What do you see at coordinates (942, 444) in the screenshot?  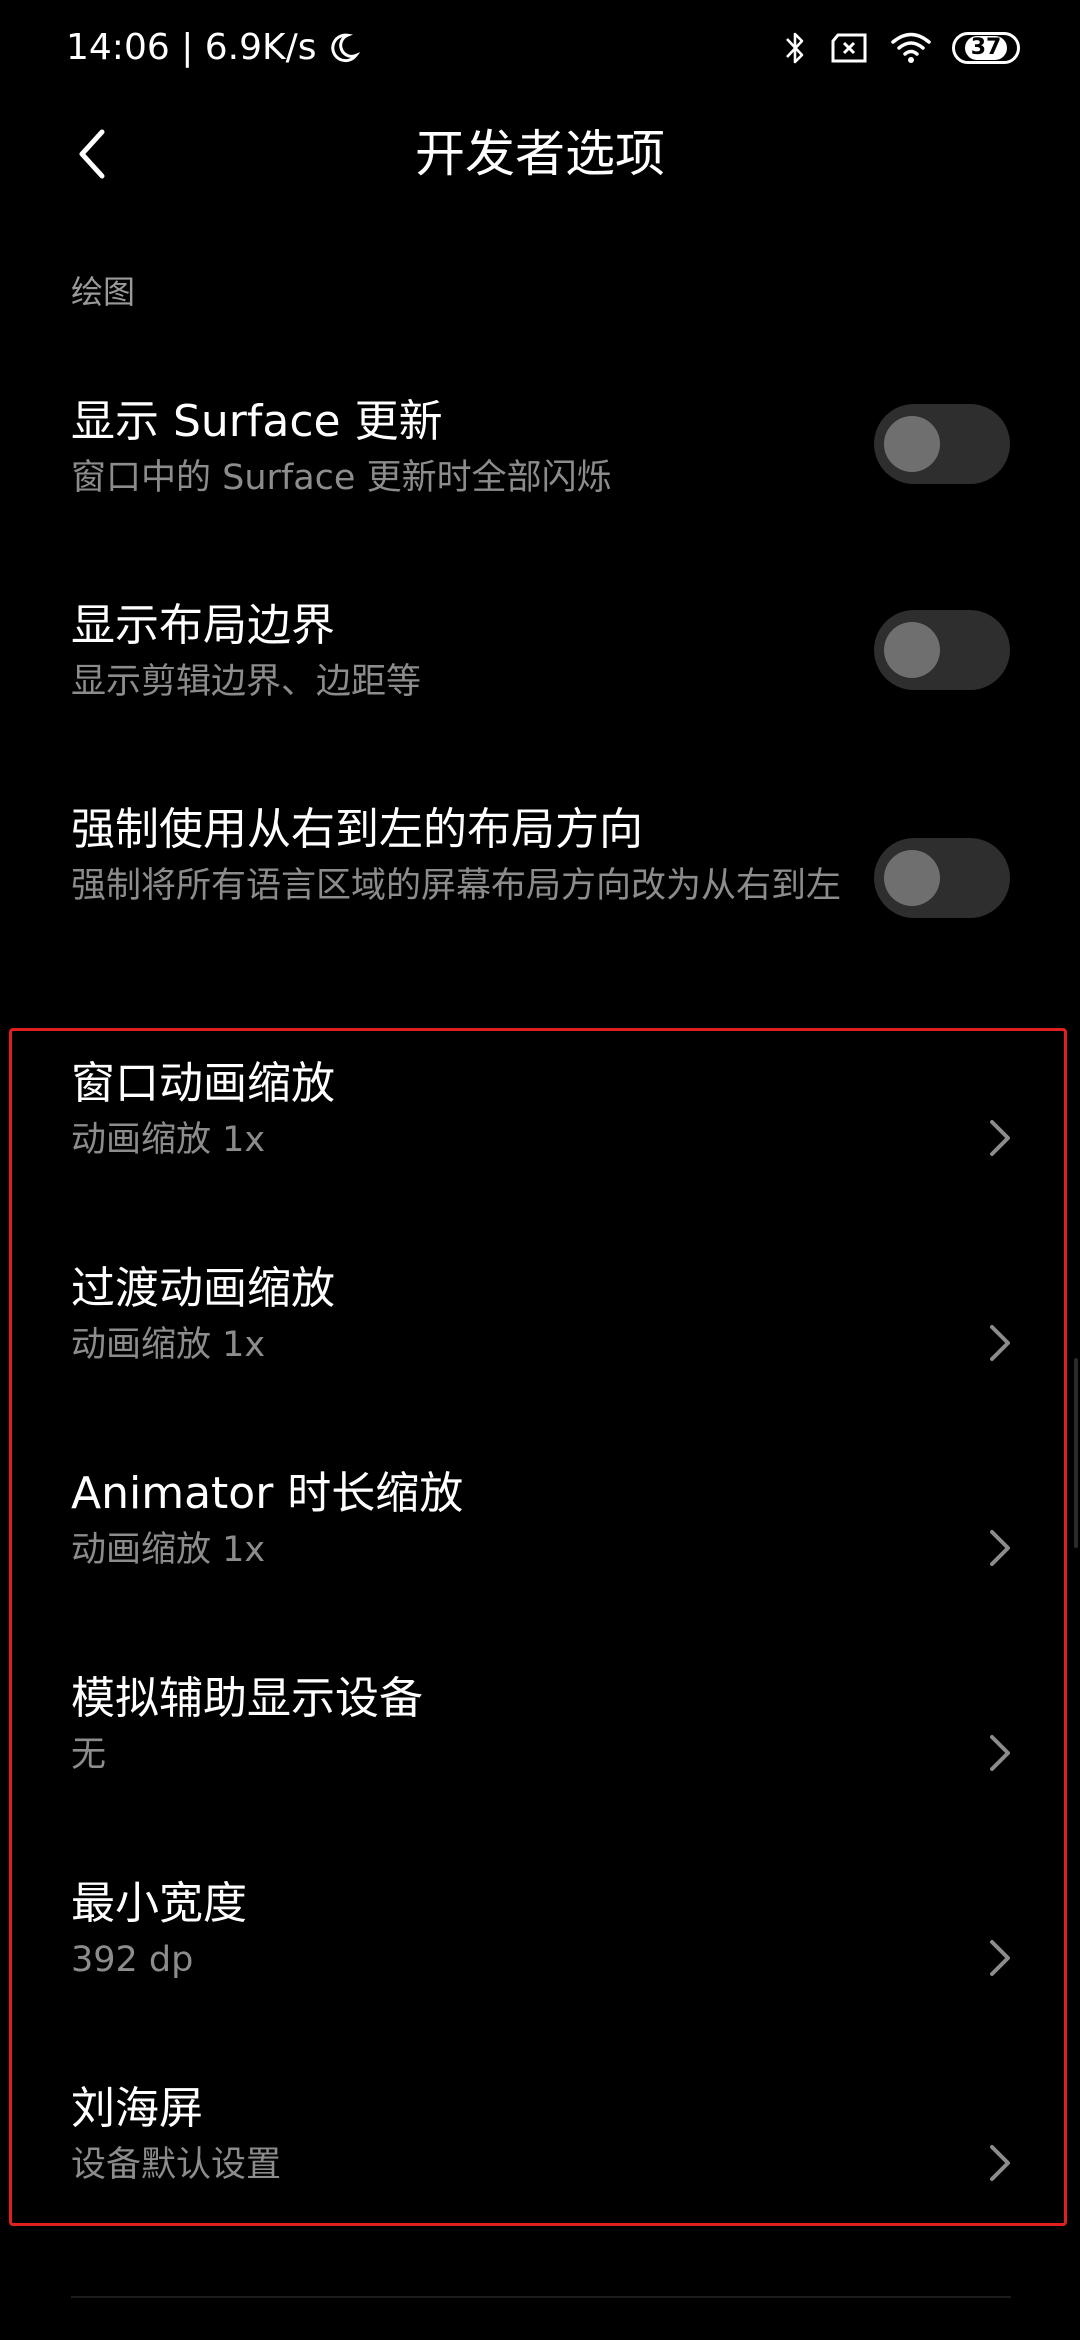 I see `show-surface-updates-toggle` at bounding box center [942, 444].